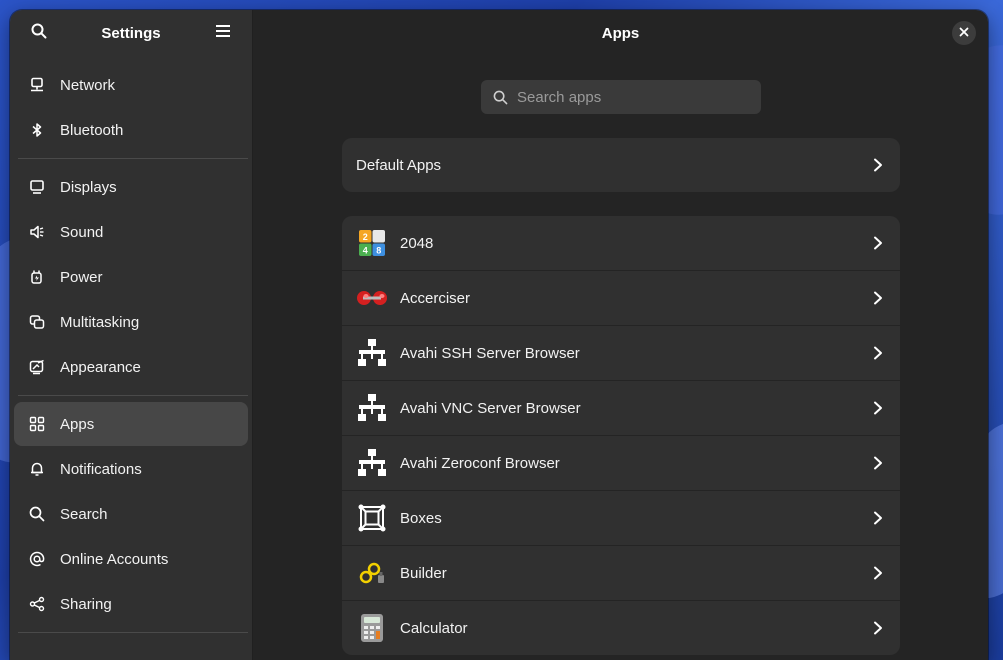 The height and width of the screenshot is (660, 1003). Describe the element at coordinates (632, 97) in the screenshot. I see `search-apps-input` at that location.